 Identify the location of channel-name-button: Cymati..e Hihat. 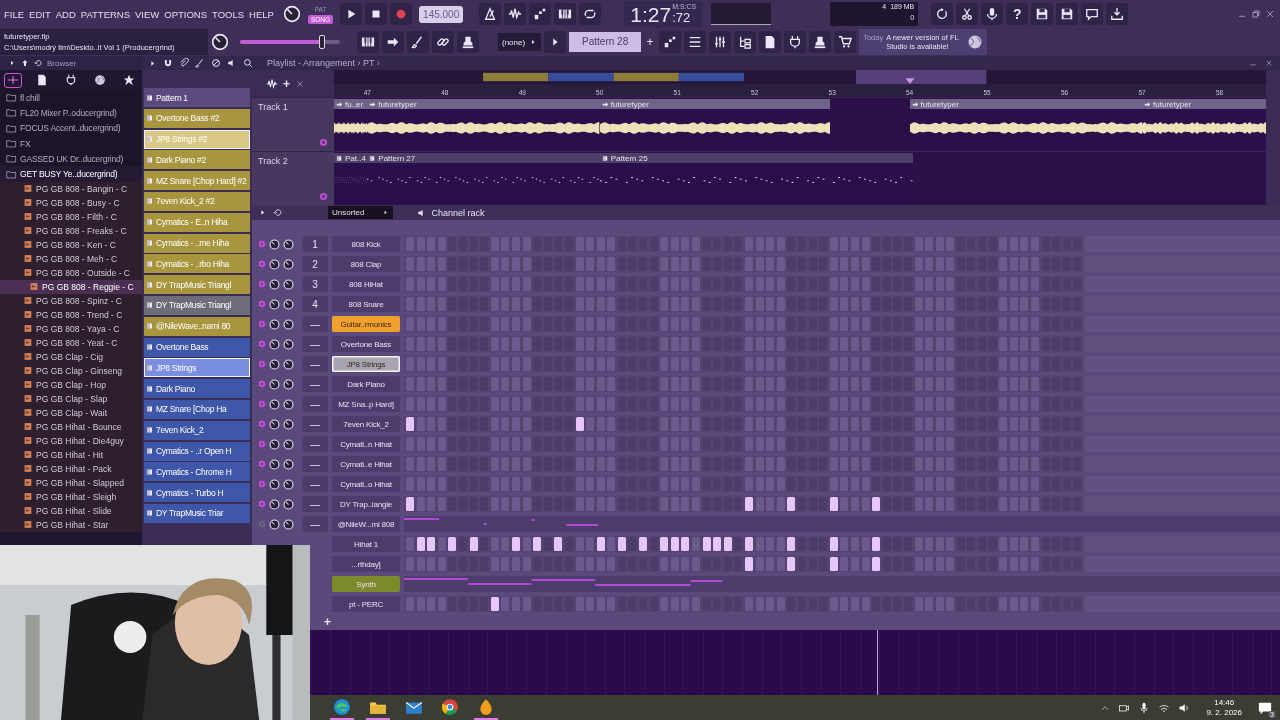
(366, 464).